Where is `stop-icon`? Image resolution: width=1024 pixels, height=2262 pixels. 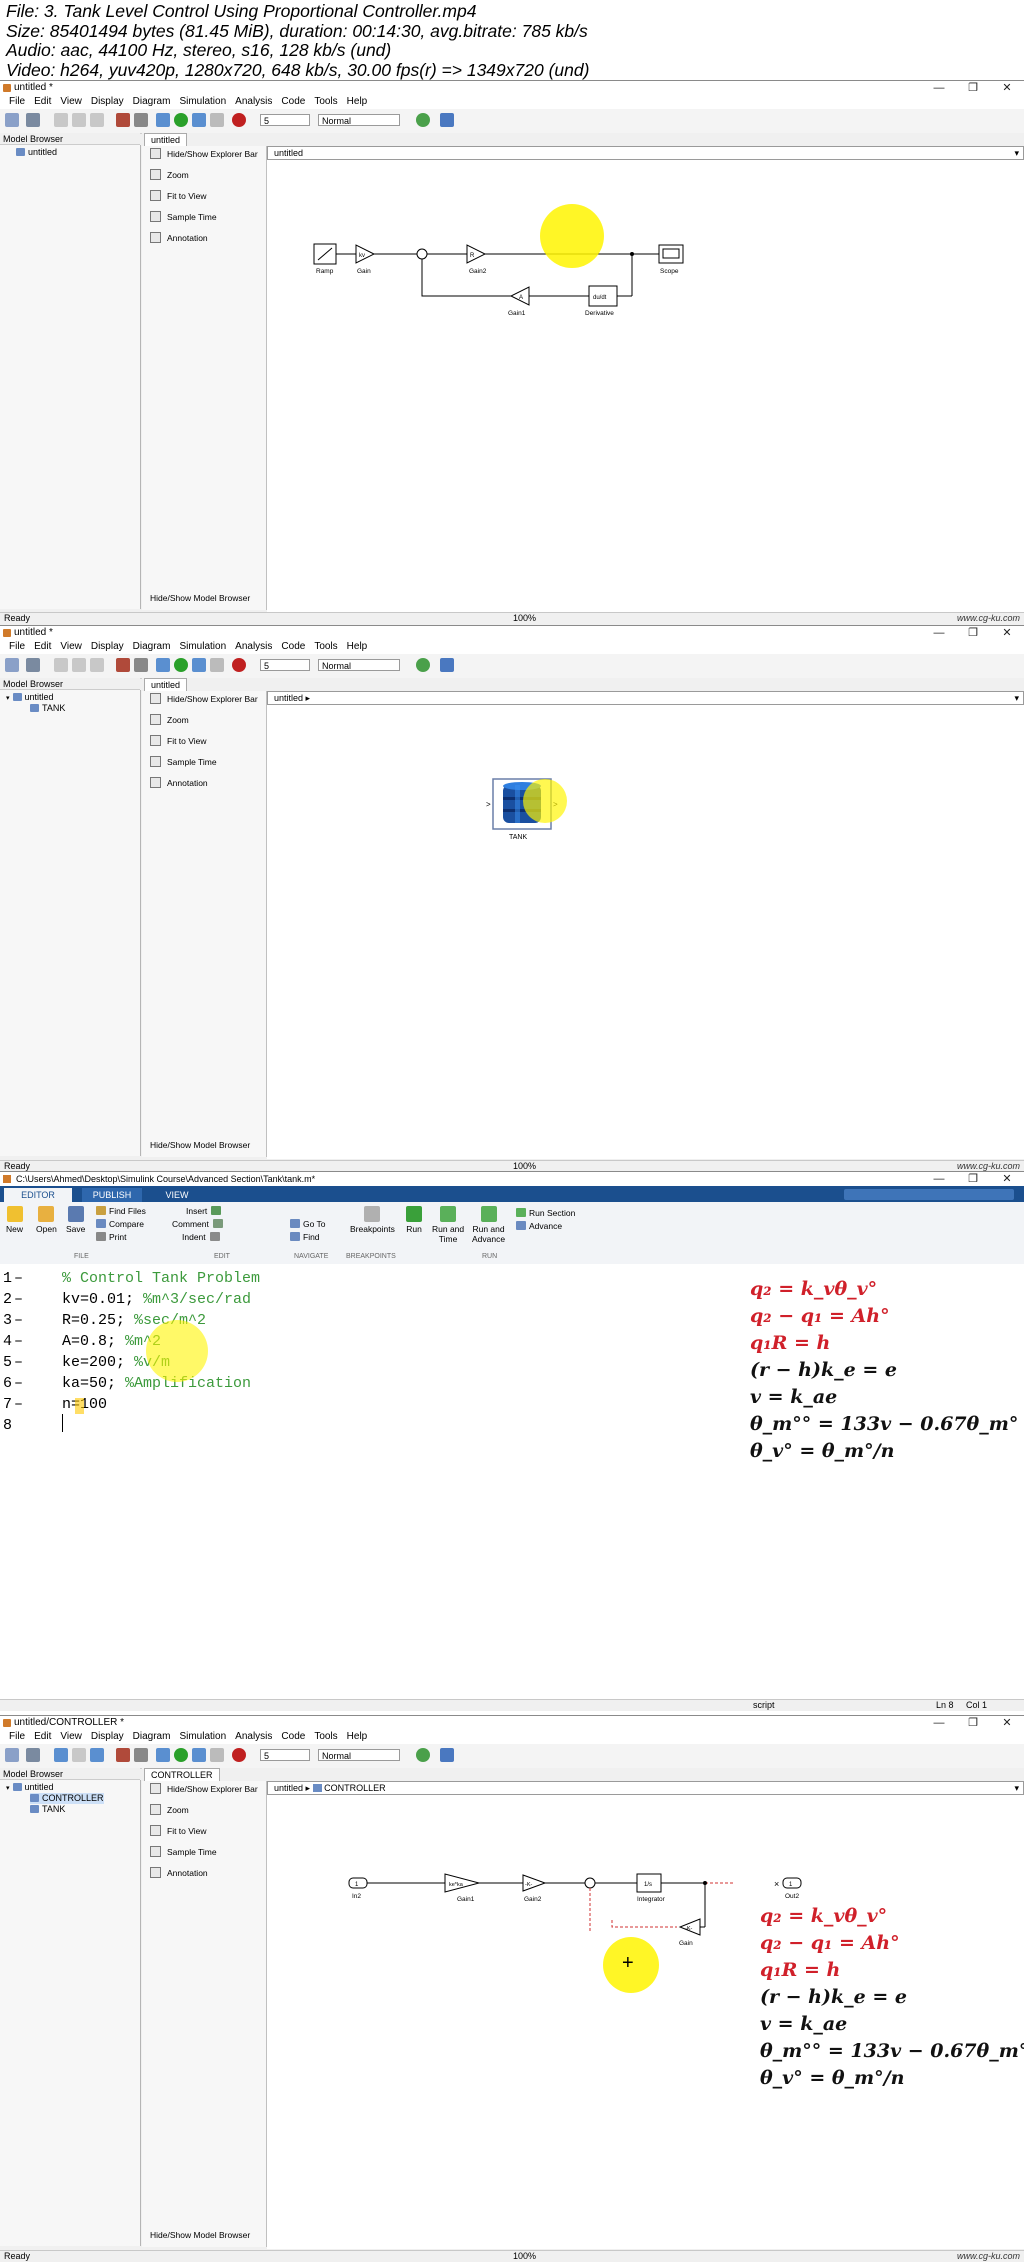 stop-icon is located at coordinates (217, 665).